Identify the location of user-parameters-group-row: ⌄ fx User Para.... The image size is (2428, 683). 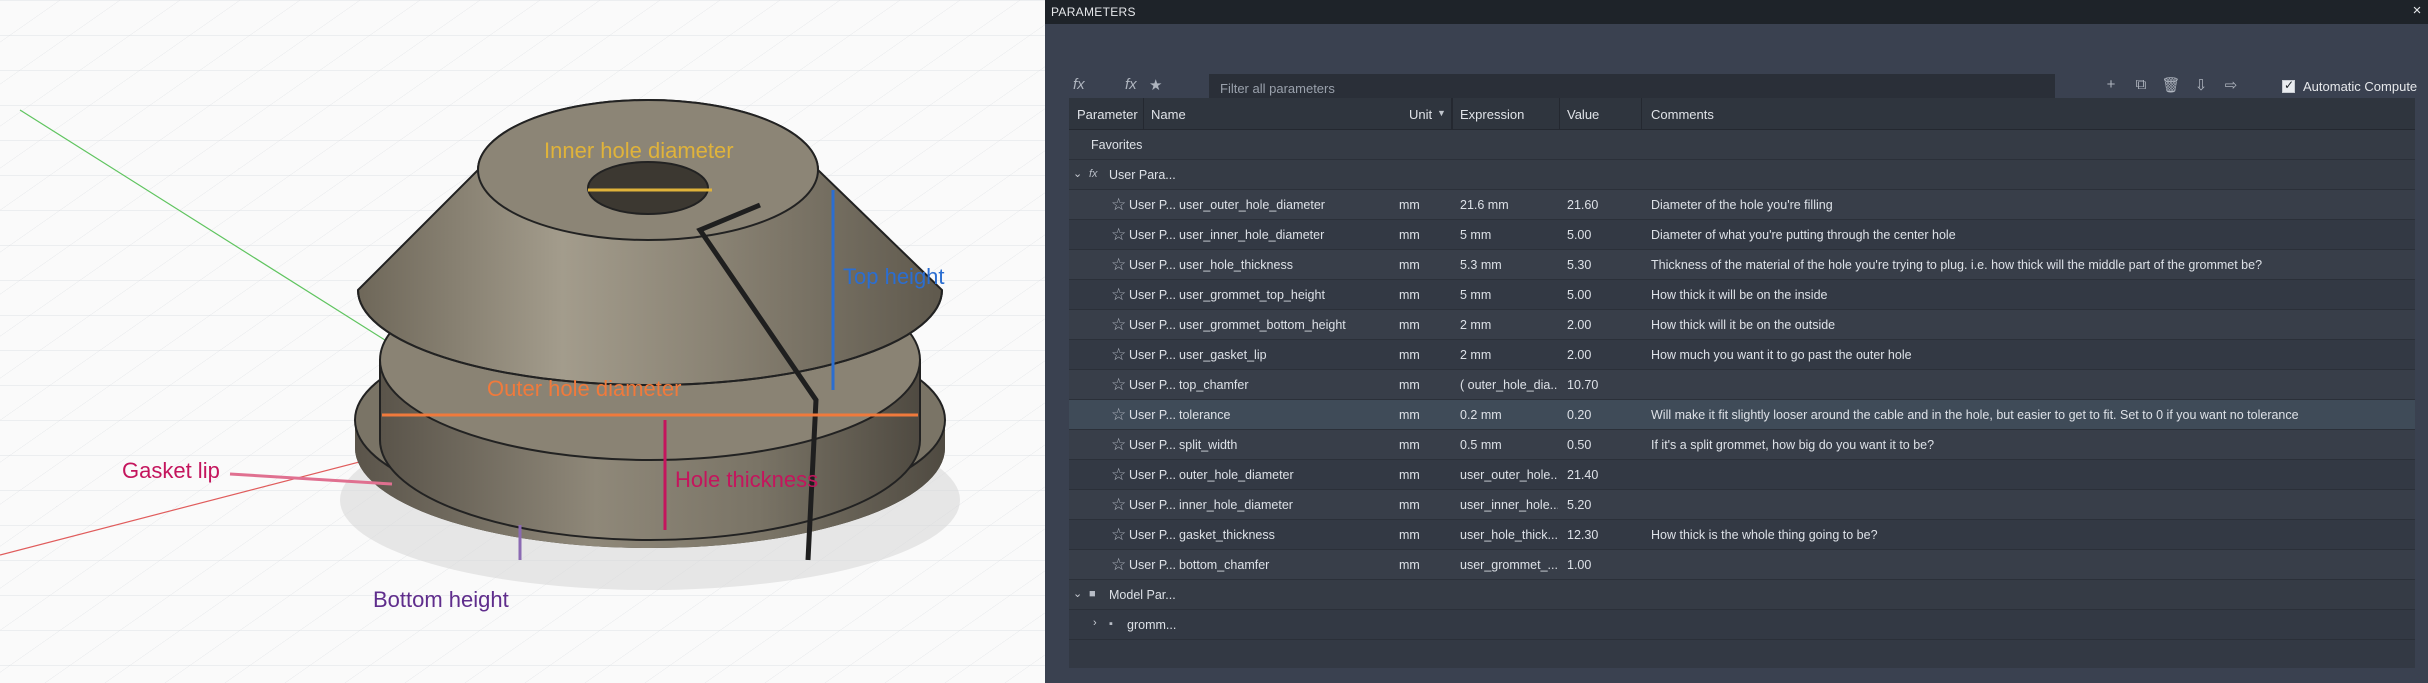
(1742, 175).